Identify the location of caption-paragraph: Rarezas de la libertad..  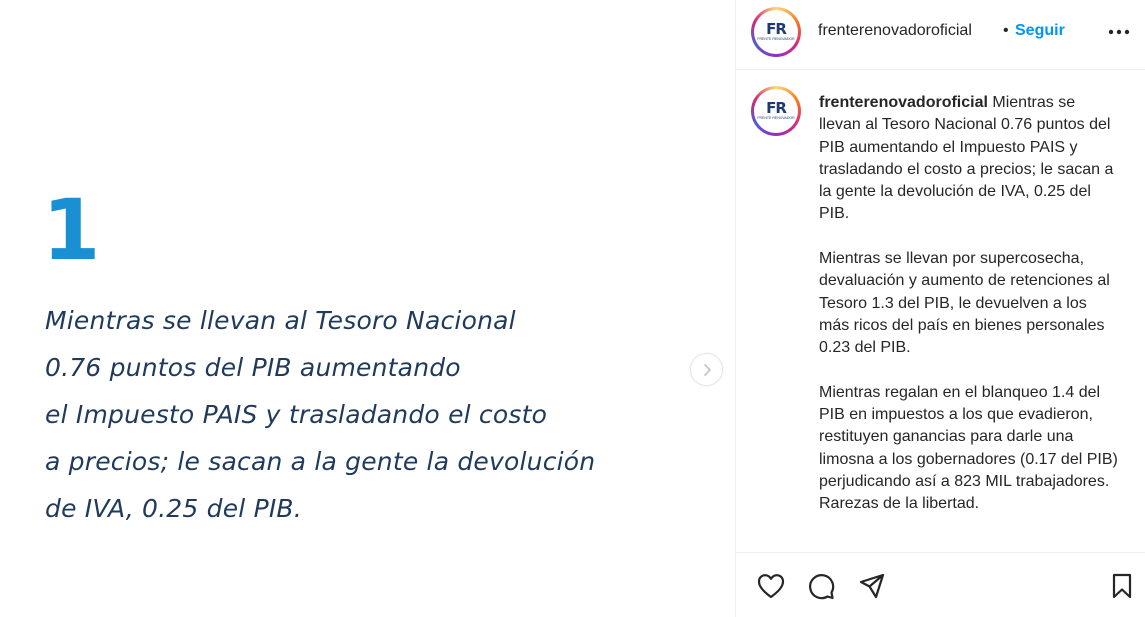
(899, 504).